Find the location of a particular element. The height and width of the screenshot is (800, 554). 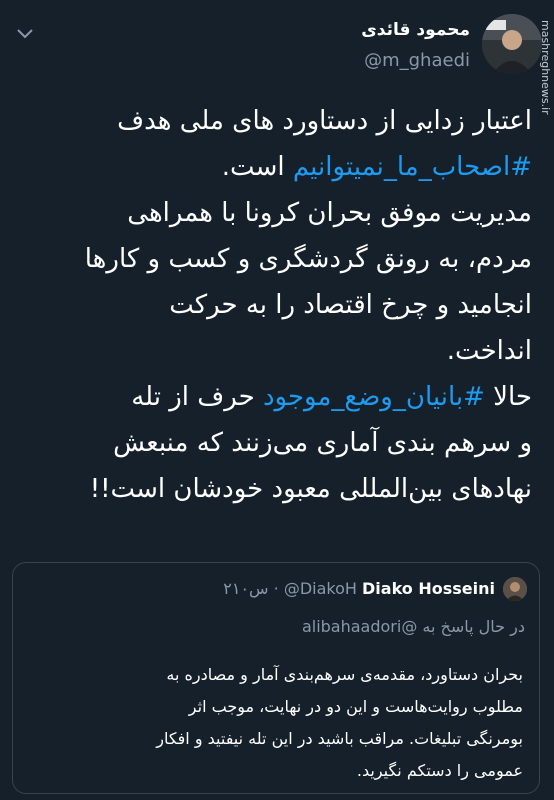

hashtag-link: #اصحاب_ما_نمیتوانیم is located at coordinates (412, 167).